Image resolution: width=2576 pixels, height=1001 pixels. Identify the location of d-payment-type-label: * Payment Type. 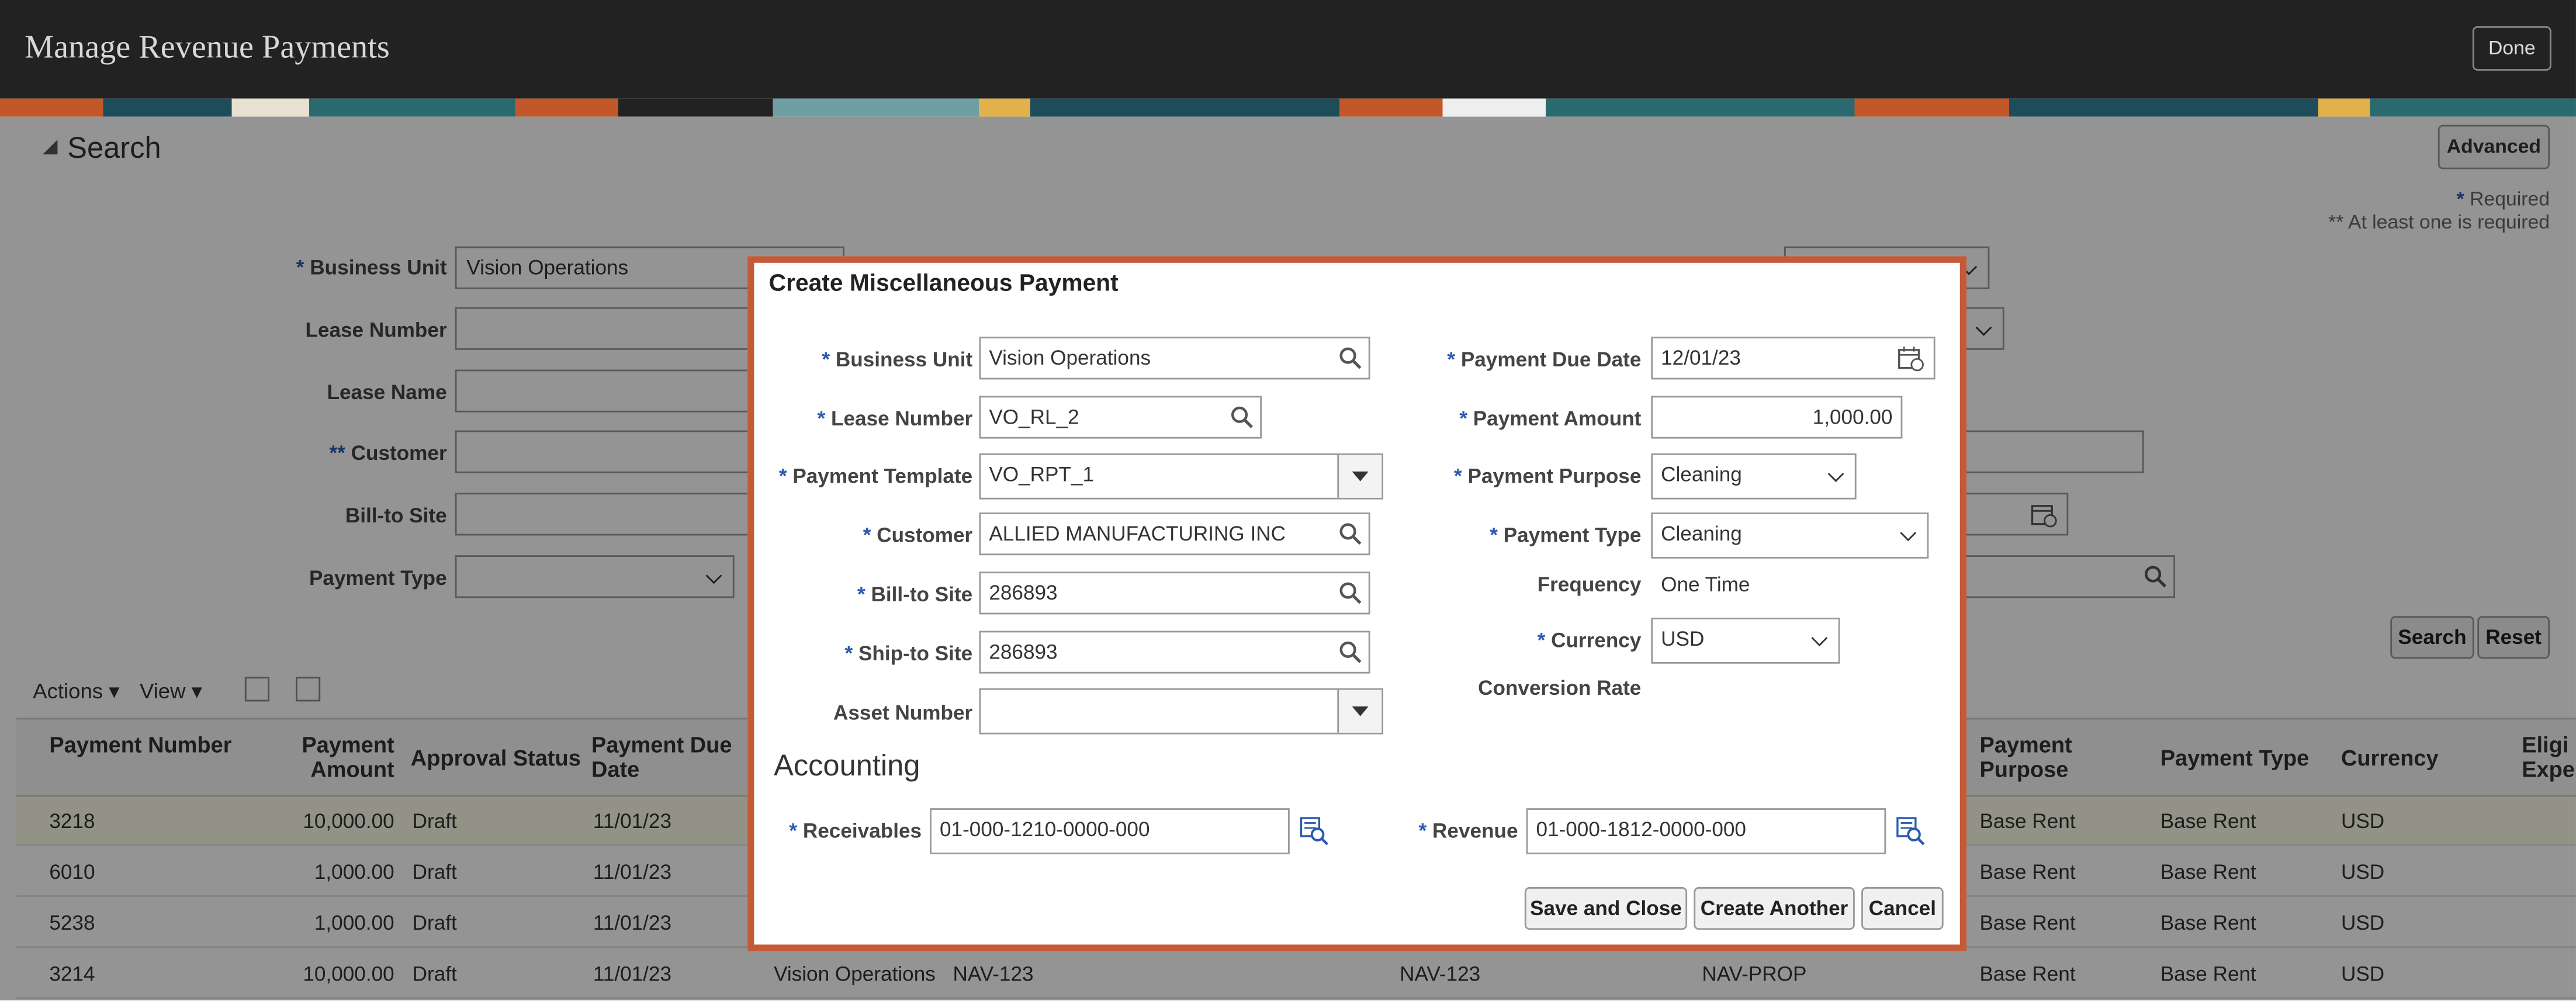
(1566, 536).